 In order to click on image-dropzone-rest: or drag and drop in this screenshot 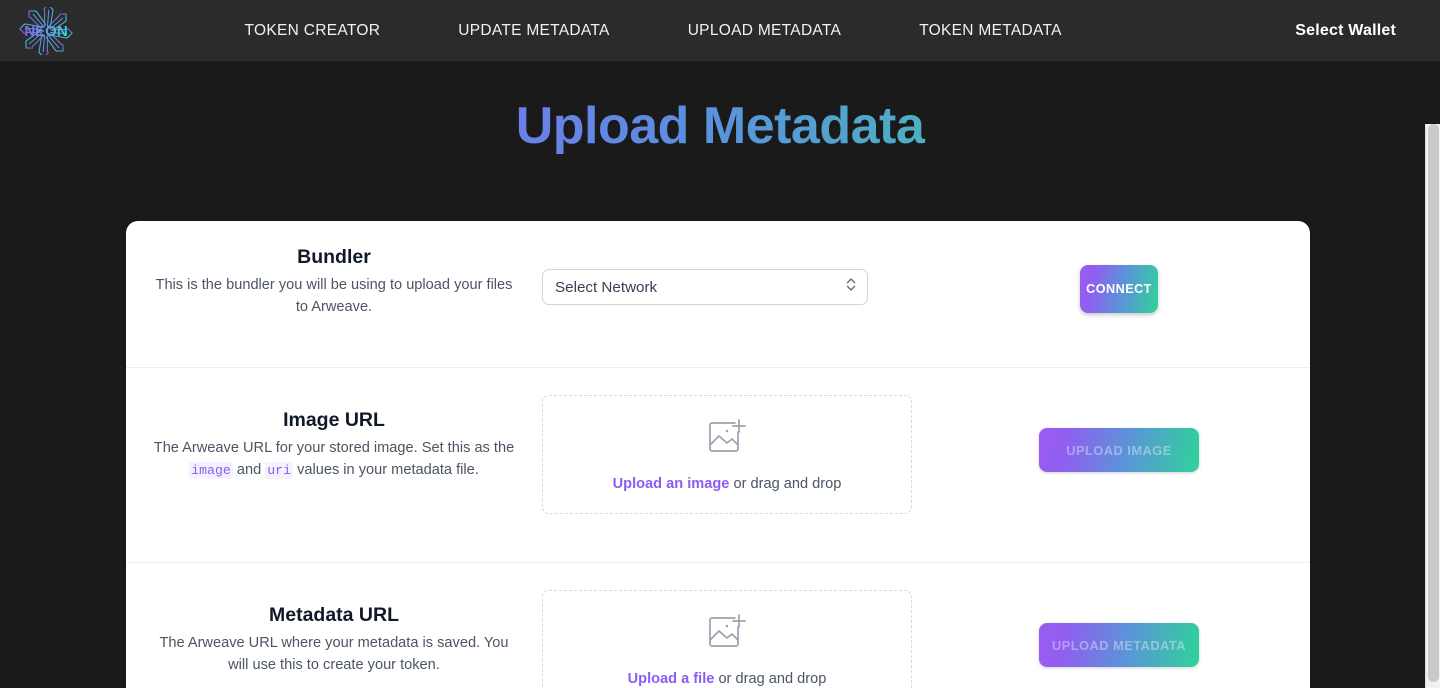, I will do `click(785, 483)`.